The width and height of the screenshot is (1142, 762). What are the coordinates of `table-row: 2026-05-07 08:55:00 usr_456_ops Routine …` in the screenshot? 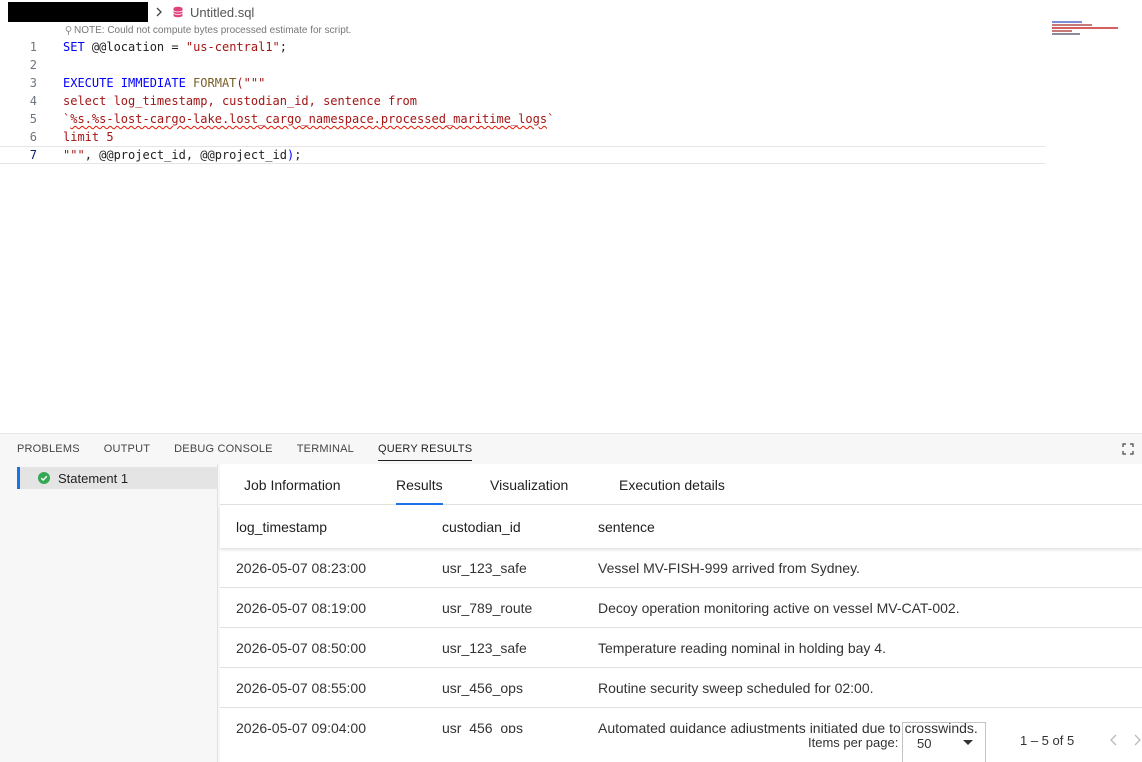 It's located at (681, 688).